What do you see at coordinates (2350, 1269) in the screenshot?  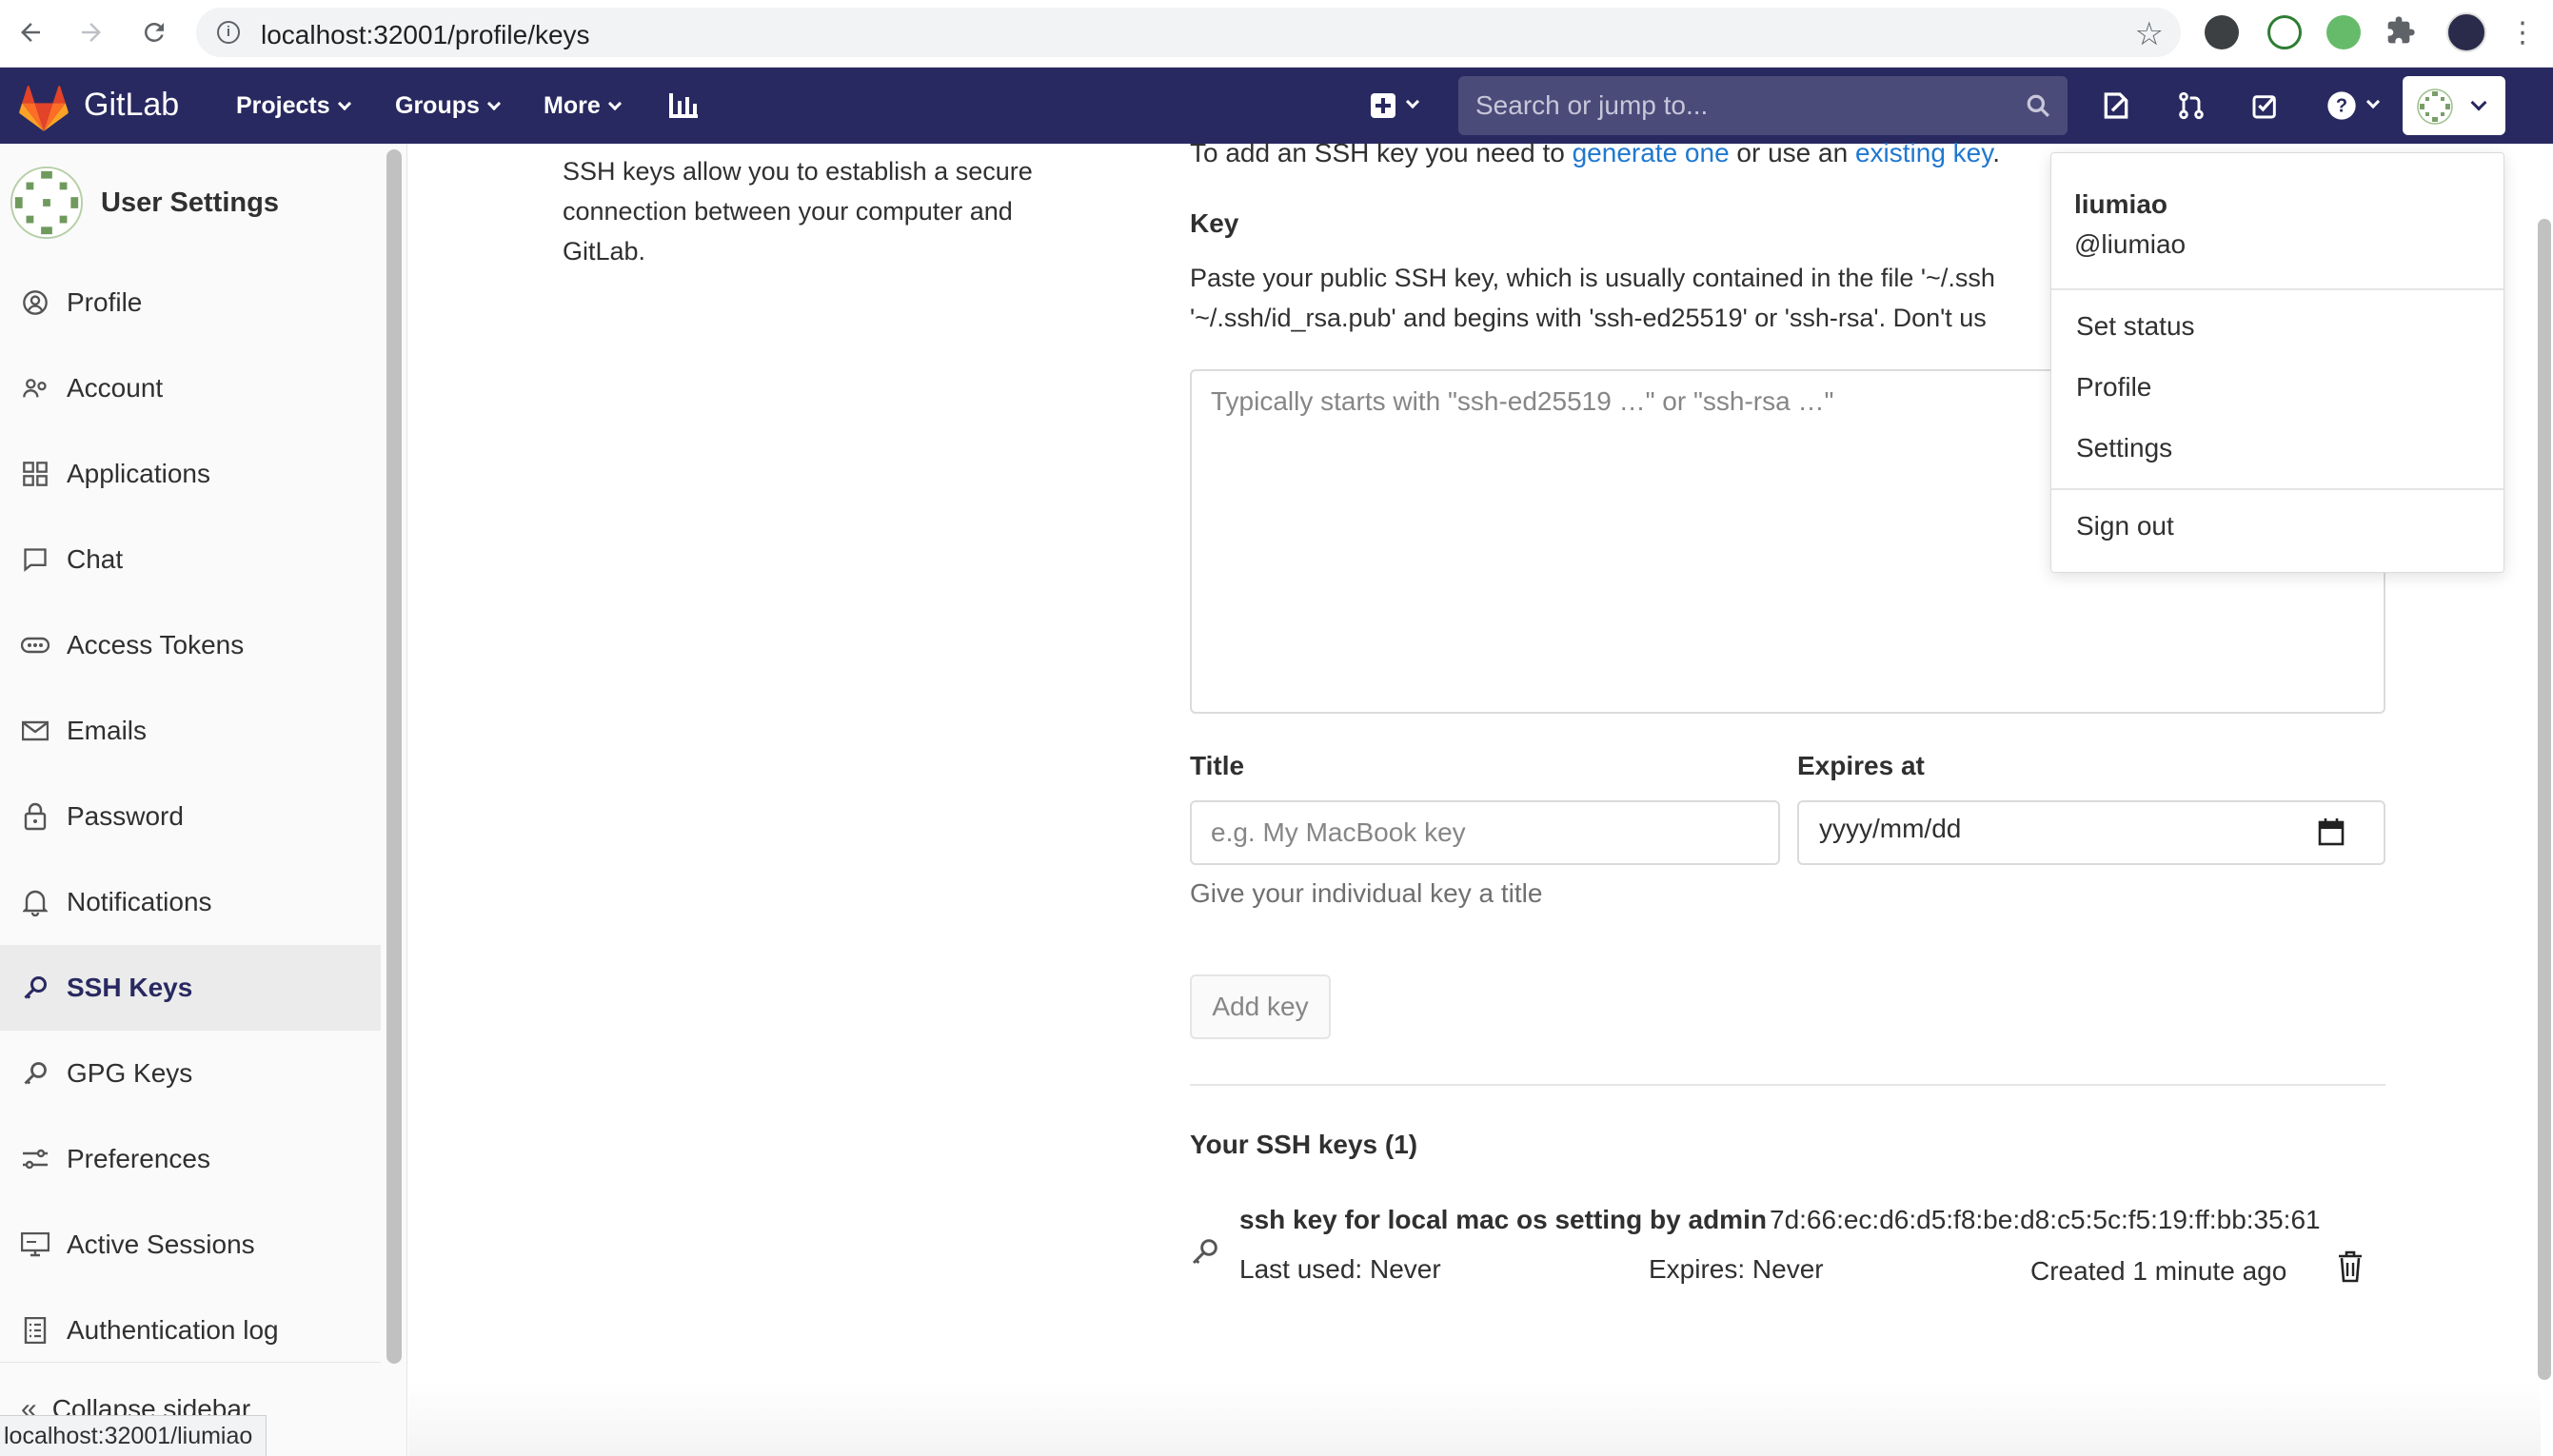 I see `trash-icon` at bounding box center [2350, 1269].